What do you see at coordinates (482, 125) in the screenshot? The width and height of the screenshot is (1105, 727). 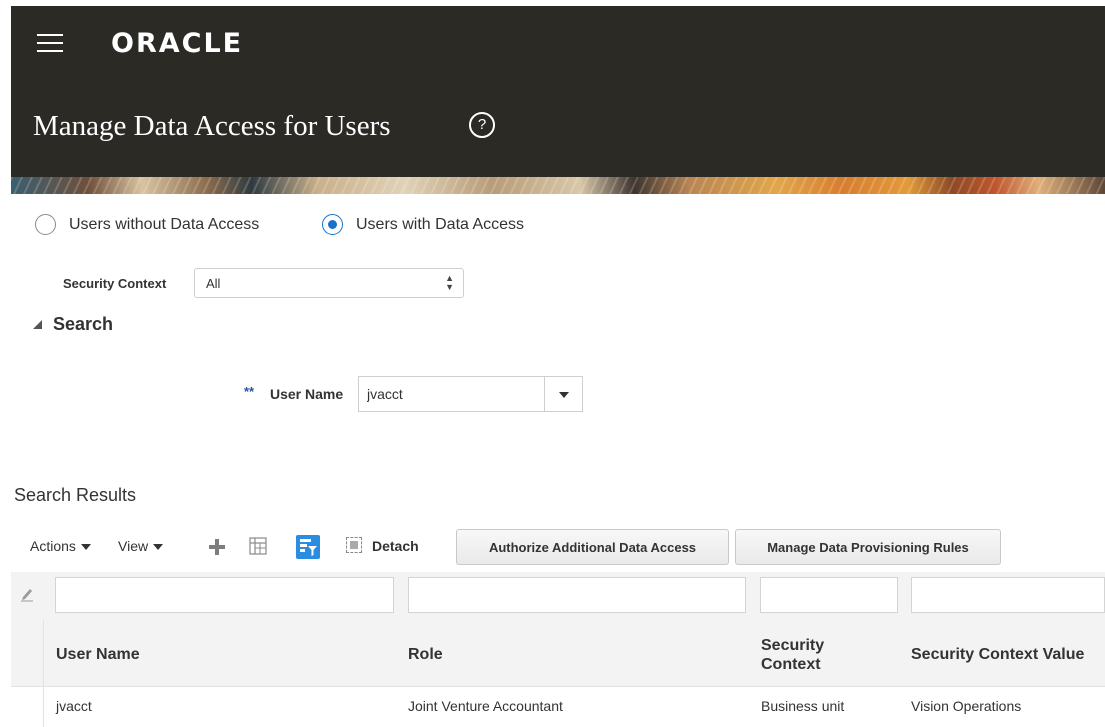 I see `help-icon: ?` at bounding box center [482, 125].